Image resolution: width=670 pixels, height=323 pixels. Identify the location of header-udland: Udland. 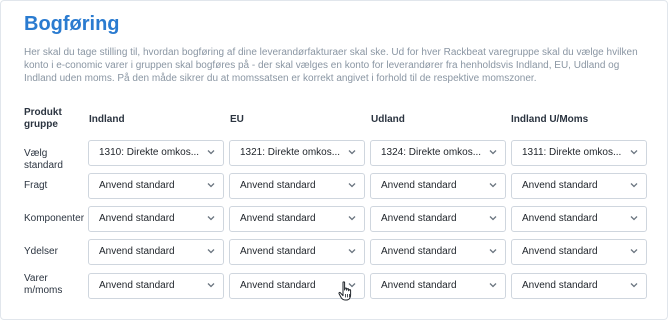
(388, 119).